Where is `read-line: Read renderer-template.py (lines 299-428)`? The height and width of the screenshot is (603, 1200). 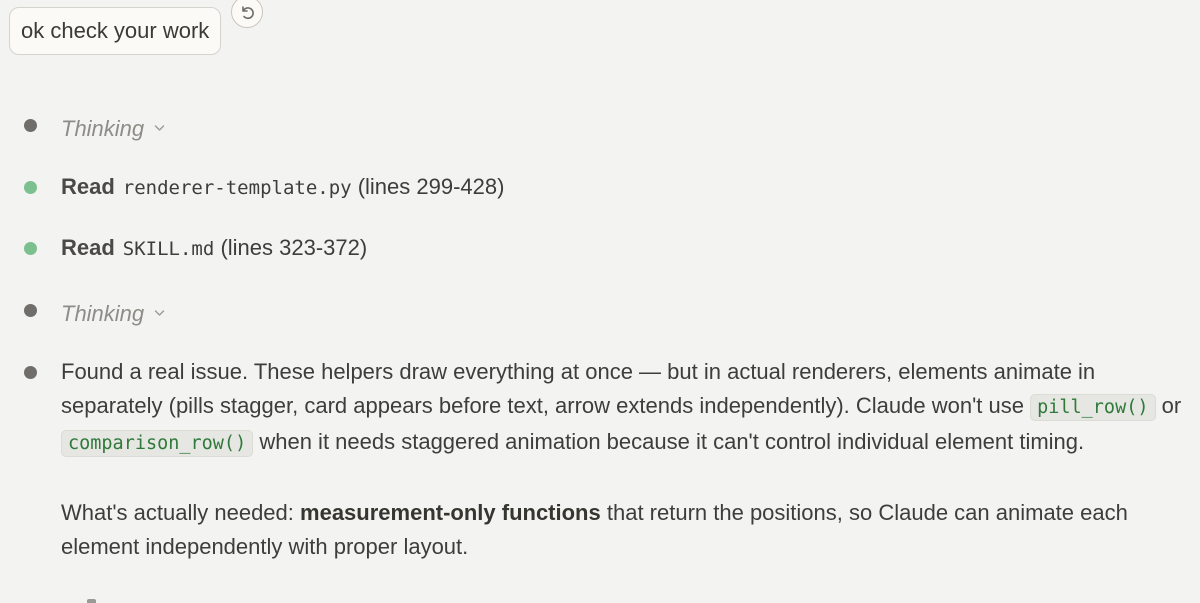
read-line: Read renderer-template.py (lines 299-428) is located at coordinates (282, 187).